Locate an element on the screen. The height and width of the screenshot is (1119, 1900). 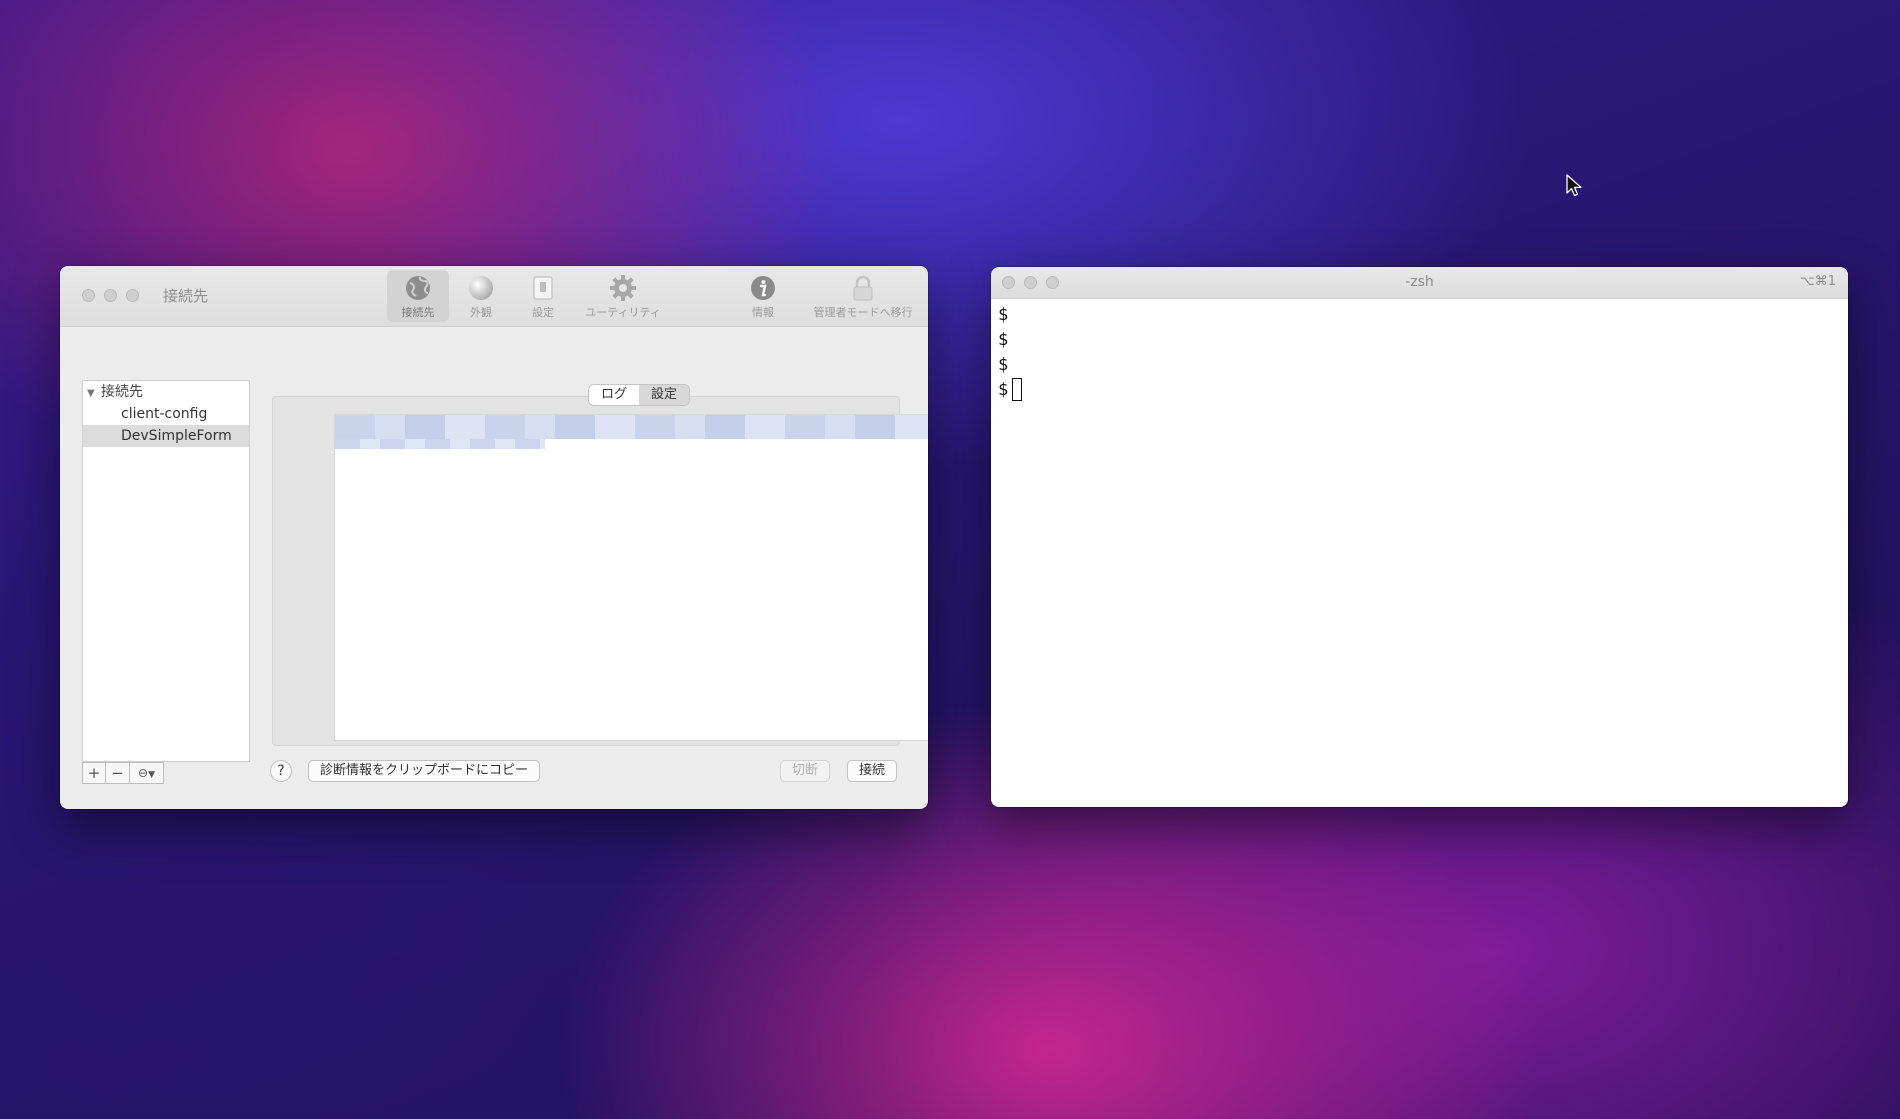
terminal-shortcut: ⌥⌘1 is located at coordinates (1817, 281).